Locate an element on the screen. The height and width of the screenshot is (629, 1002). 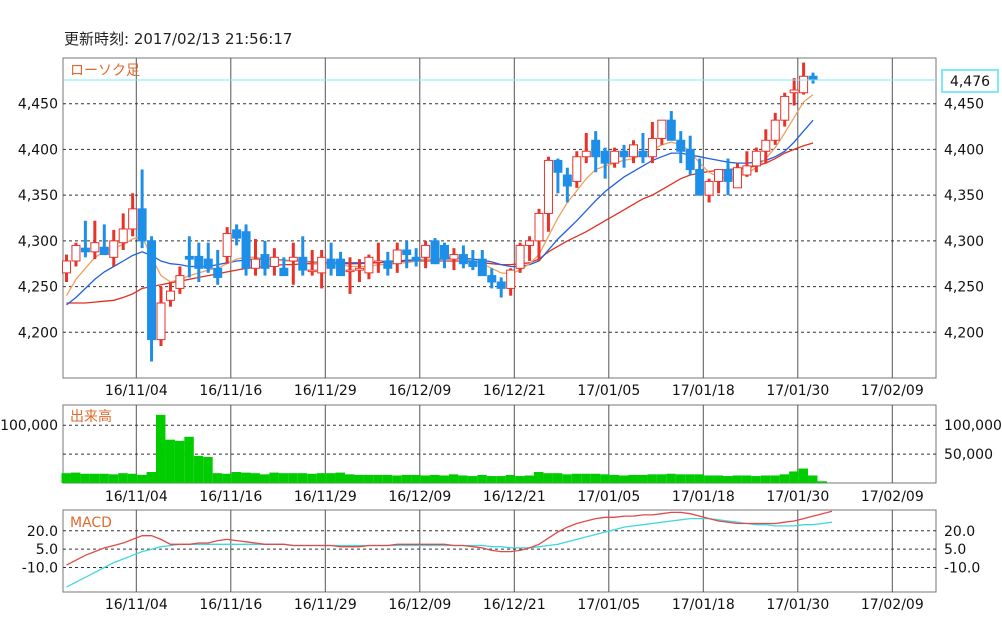
macd-ytick-right: 20.0 is located at coordinates (959, 532).